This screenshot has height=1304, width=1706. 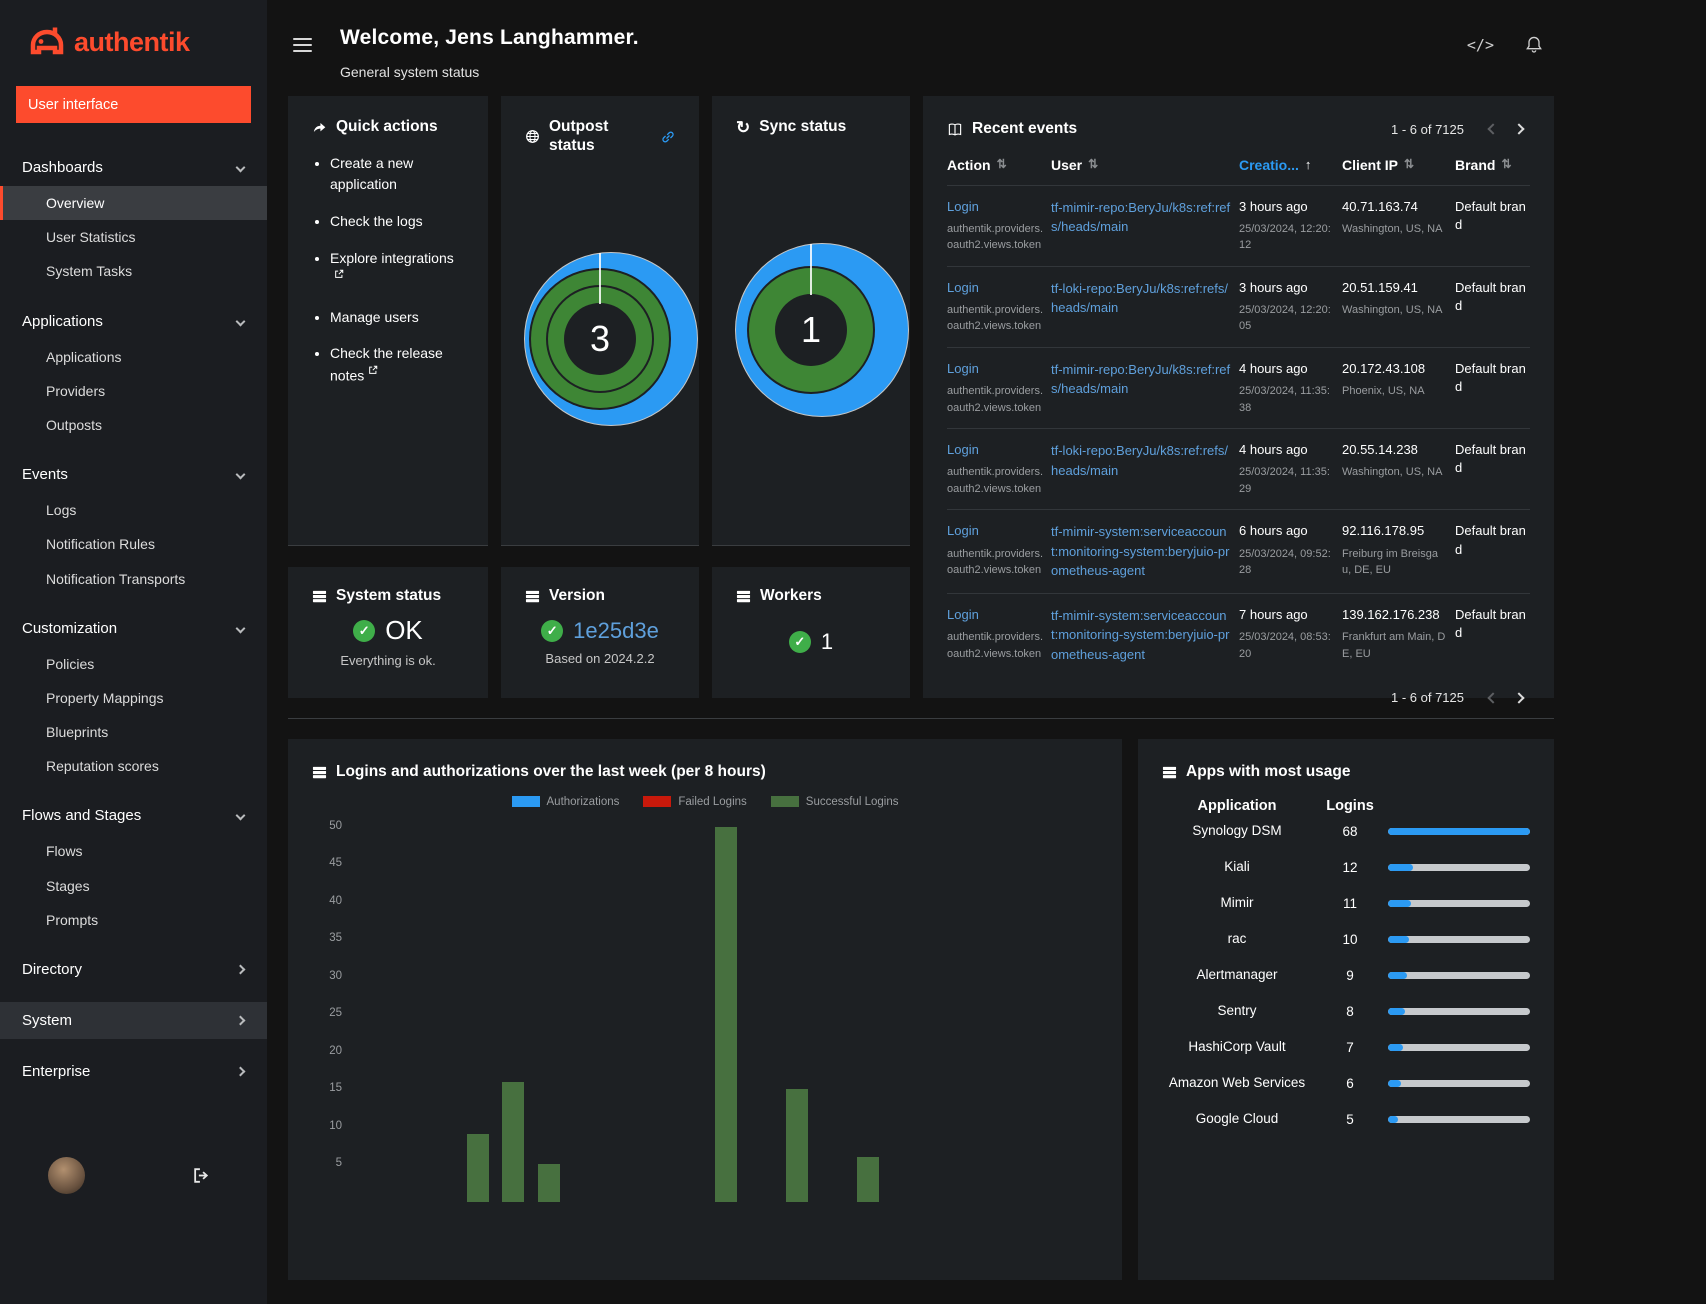 I want to click on sidebar-item-prompts: Prompts, so click(x=133, y=920).